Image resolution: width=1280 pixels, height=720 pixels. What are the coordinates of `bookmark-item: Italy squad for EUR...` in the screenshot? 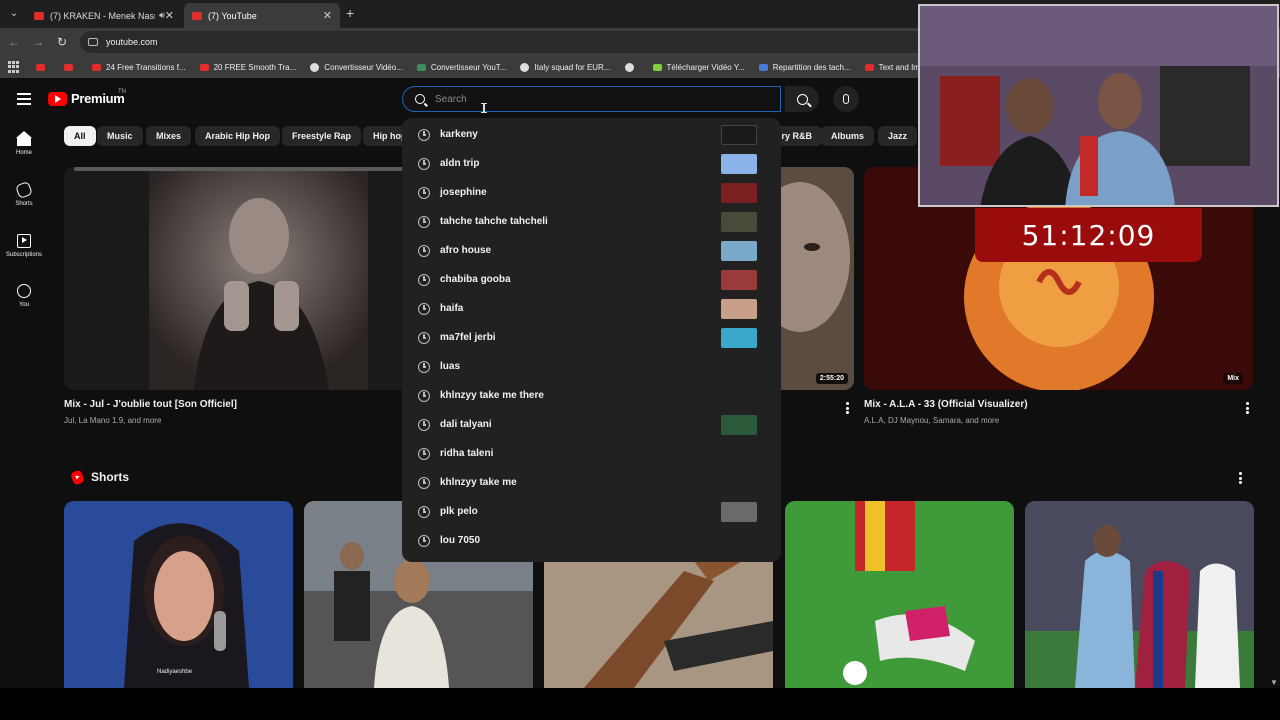 It's located at (565, 67).